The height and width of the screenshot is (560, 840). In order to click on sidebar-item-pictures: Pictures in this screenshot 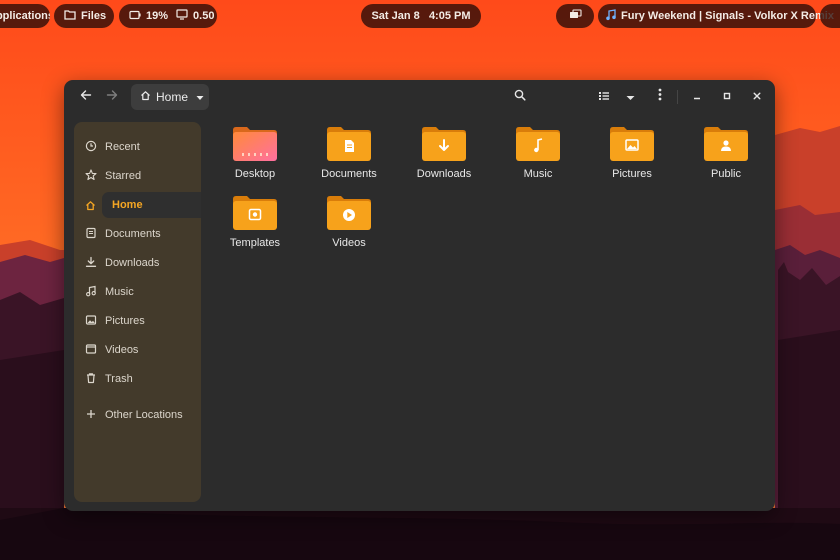, I will do `click(137, 321)`.